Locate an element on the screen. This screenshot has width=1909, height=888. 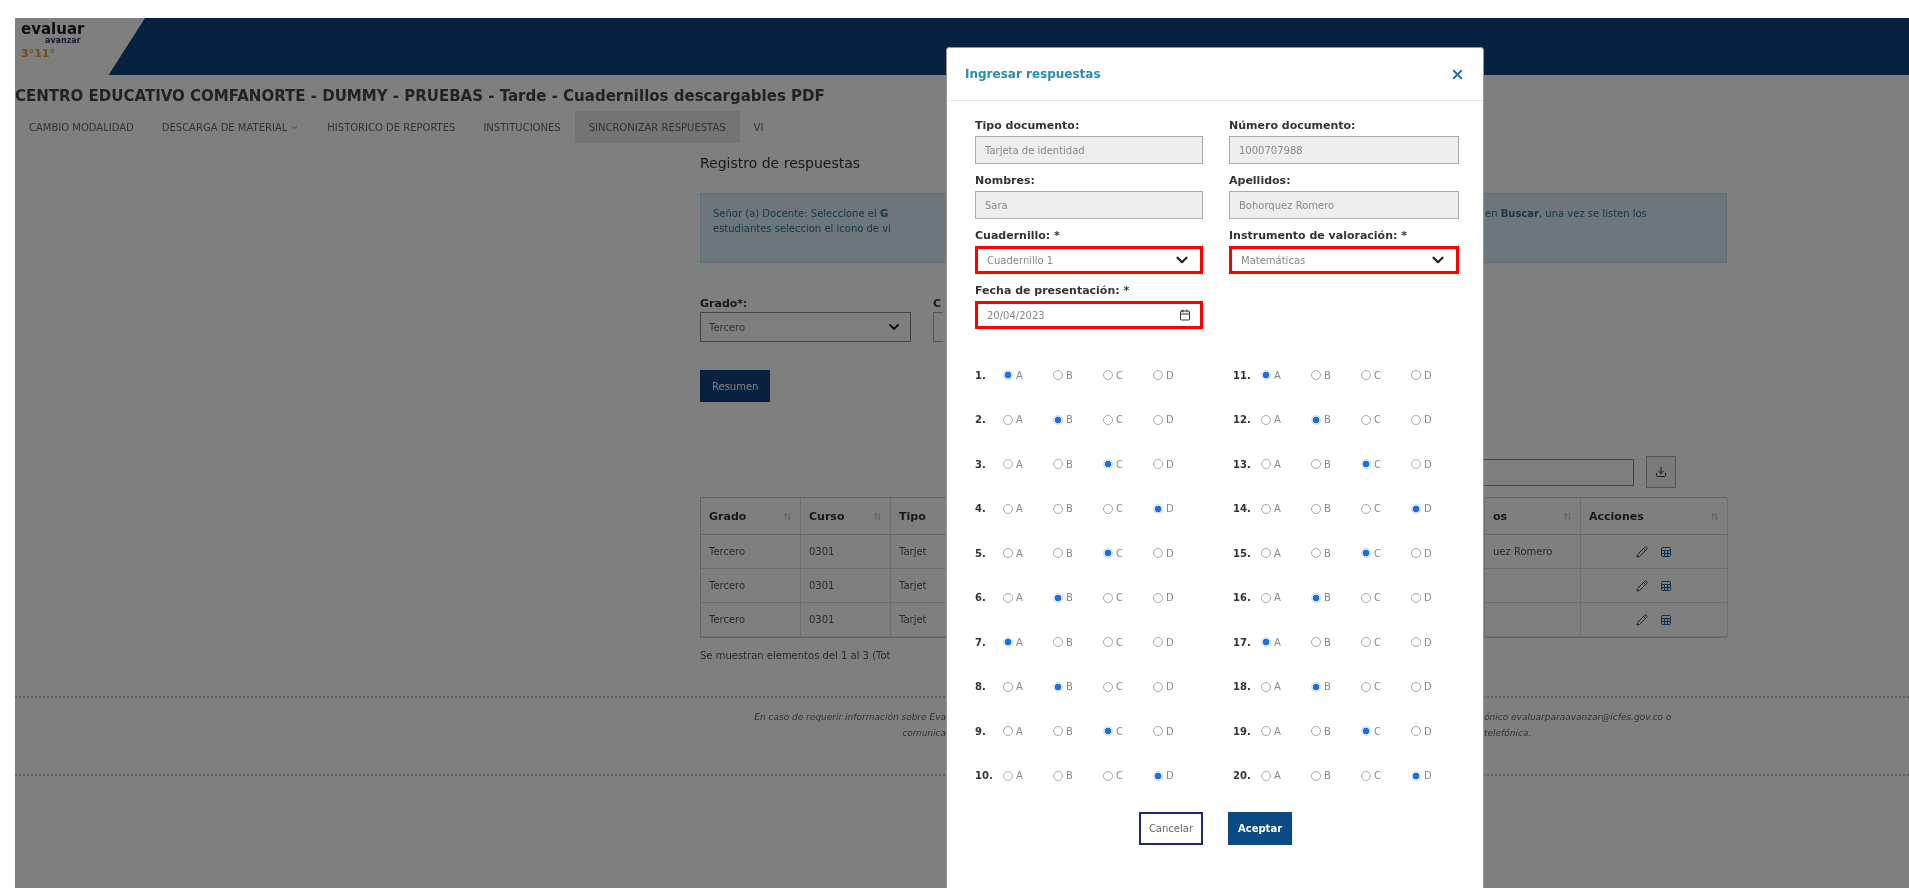
column-header: Acciones is located at coordinates (1654, 516).